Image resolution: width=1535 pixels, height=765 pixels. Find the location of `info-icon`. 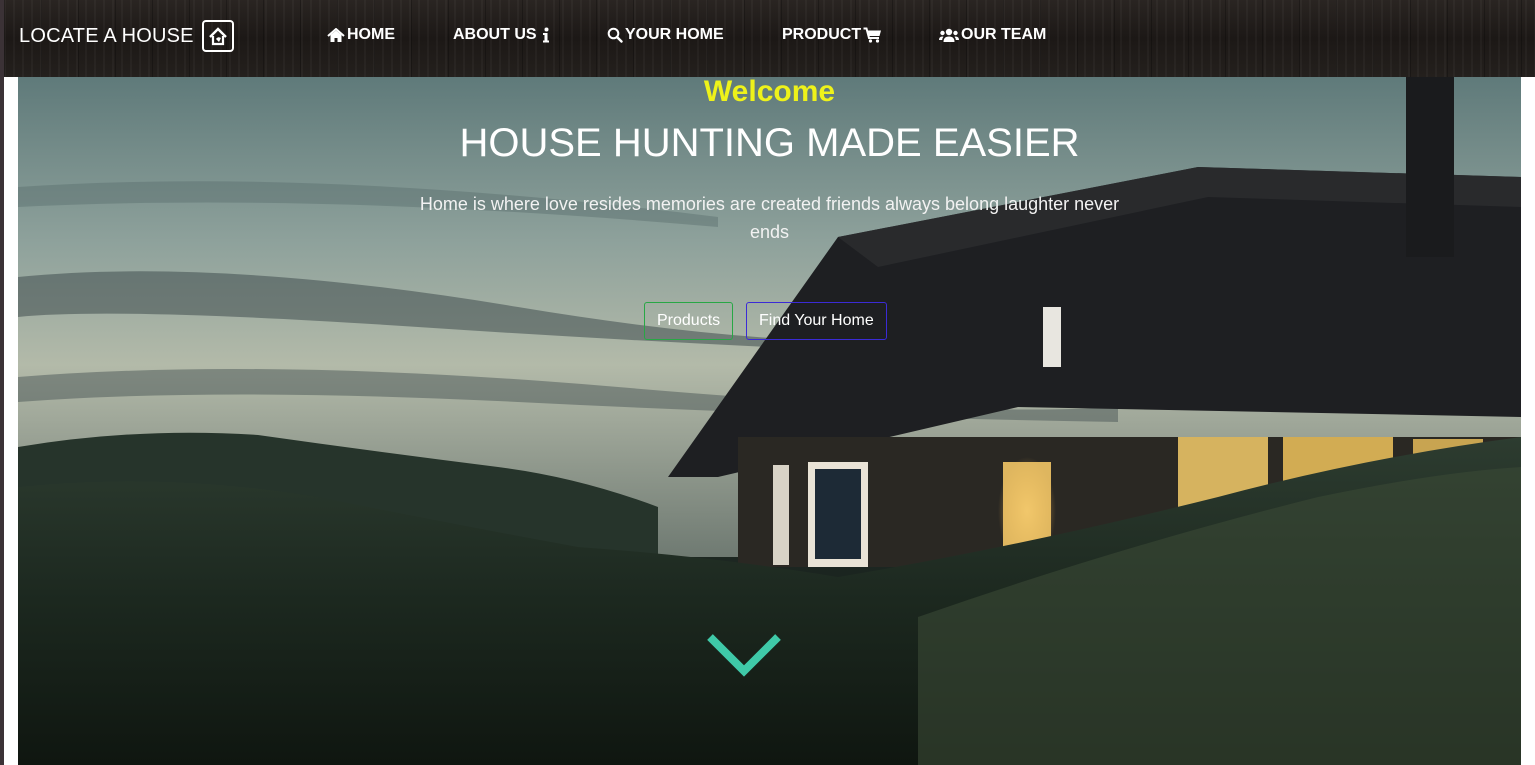

info-icon is located at coordinates (546, 35).